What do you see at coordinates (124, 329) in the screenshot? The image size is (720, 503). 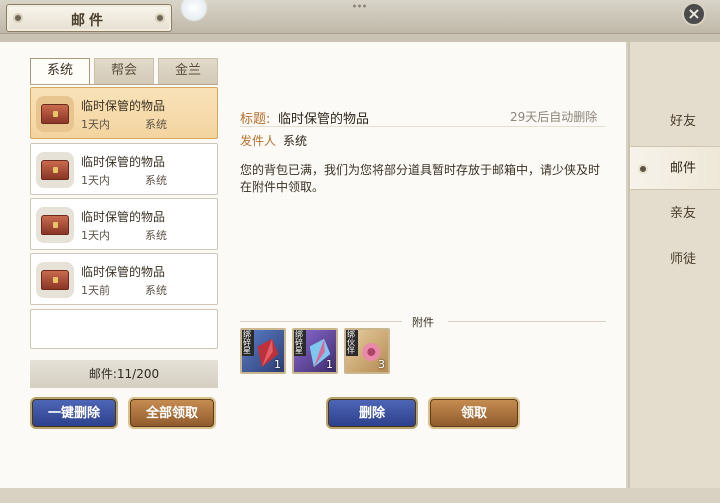 I see `mail-item-partial` at bounding box center [124, 329].